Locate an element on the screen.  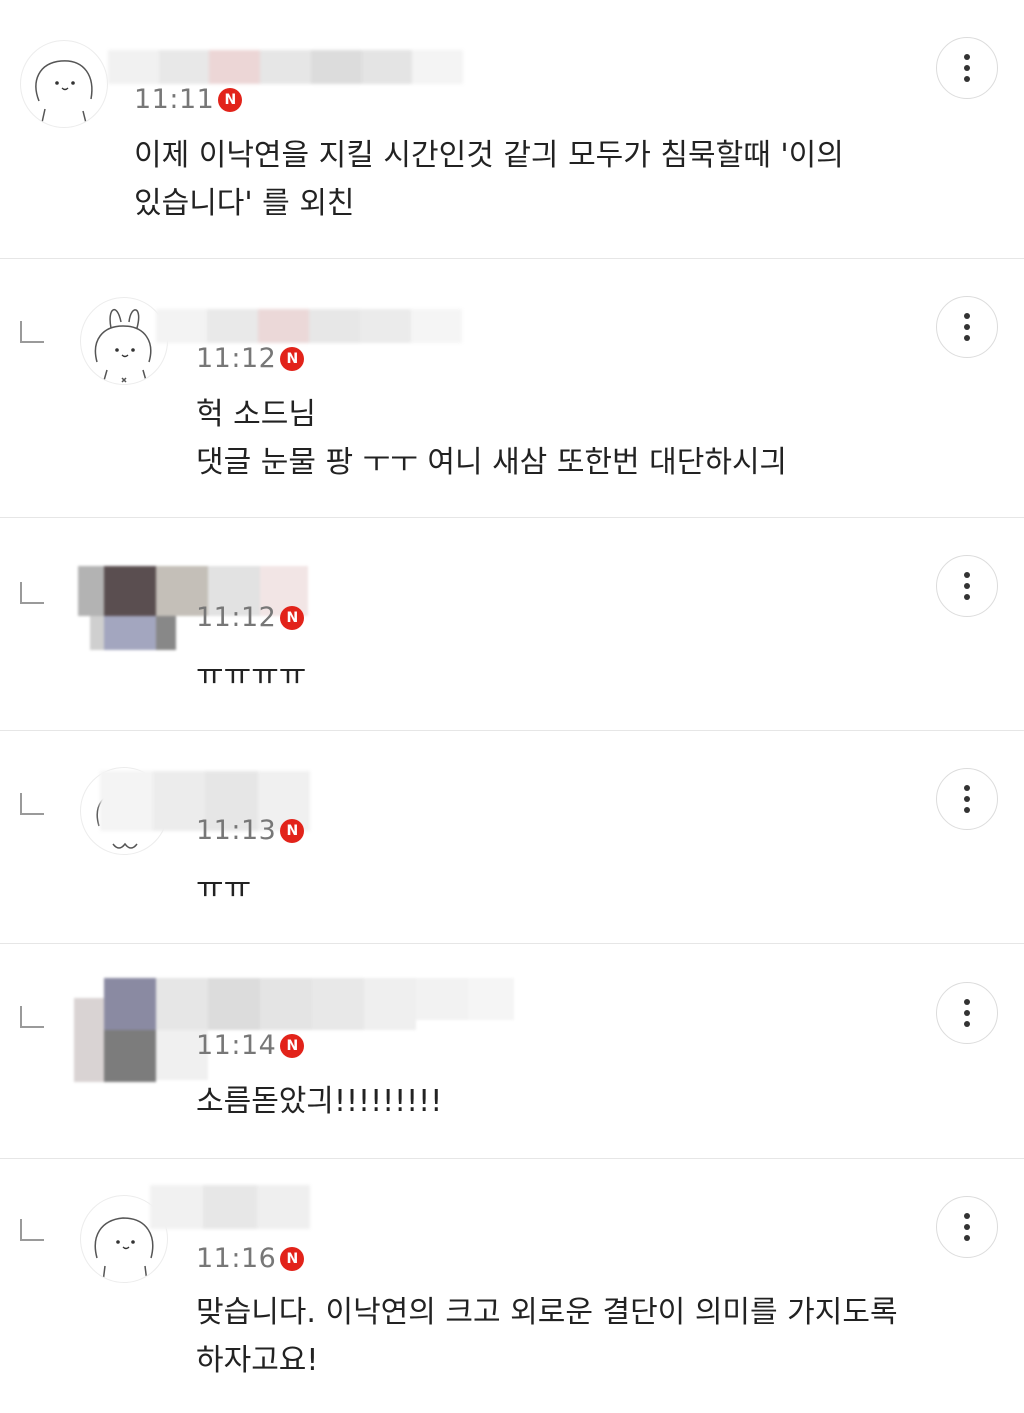
bunny-face-icon is located at coordinates (64, 93).